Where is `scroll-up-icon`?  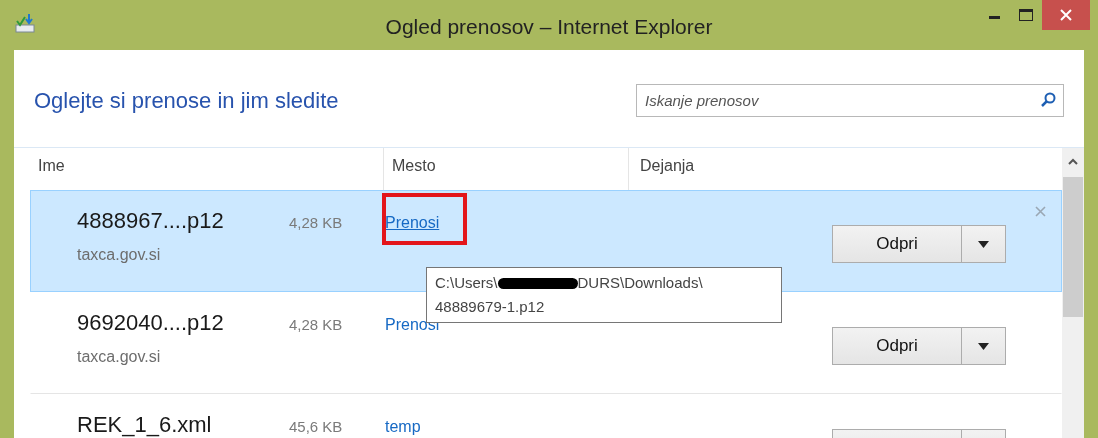 scroll-up-icon is located at coordinates (1073, 161).